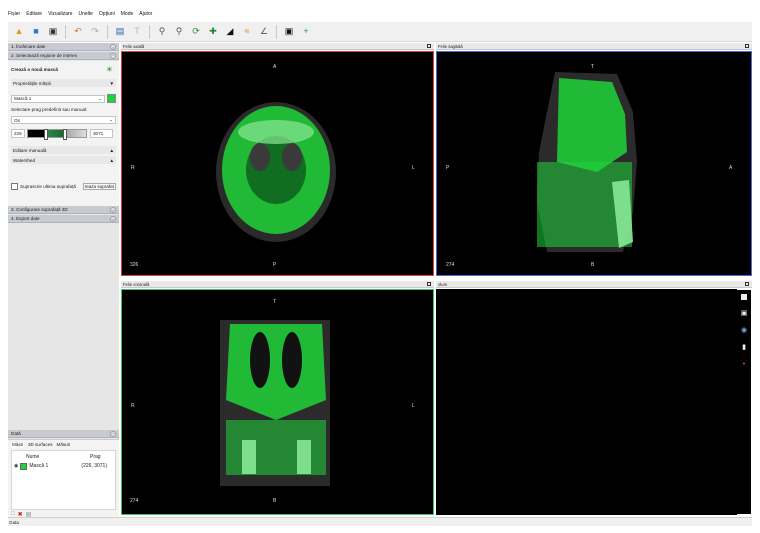 The width and height of the screenshot is (760, 533). Describe the element at coordinates (48, 186) in the screenshot. I see `overwrite-label: Suprascrie ultima suprafață` at that location.